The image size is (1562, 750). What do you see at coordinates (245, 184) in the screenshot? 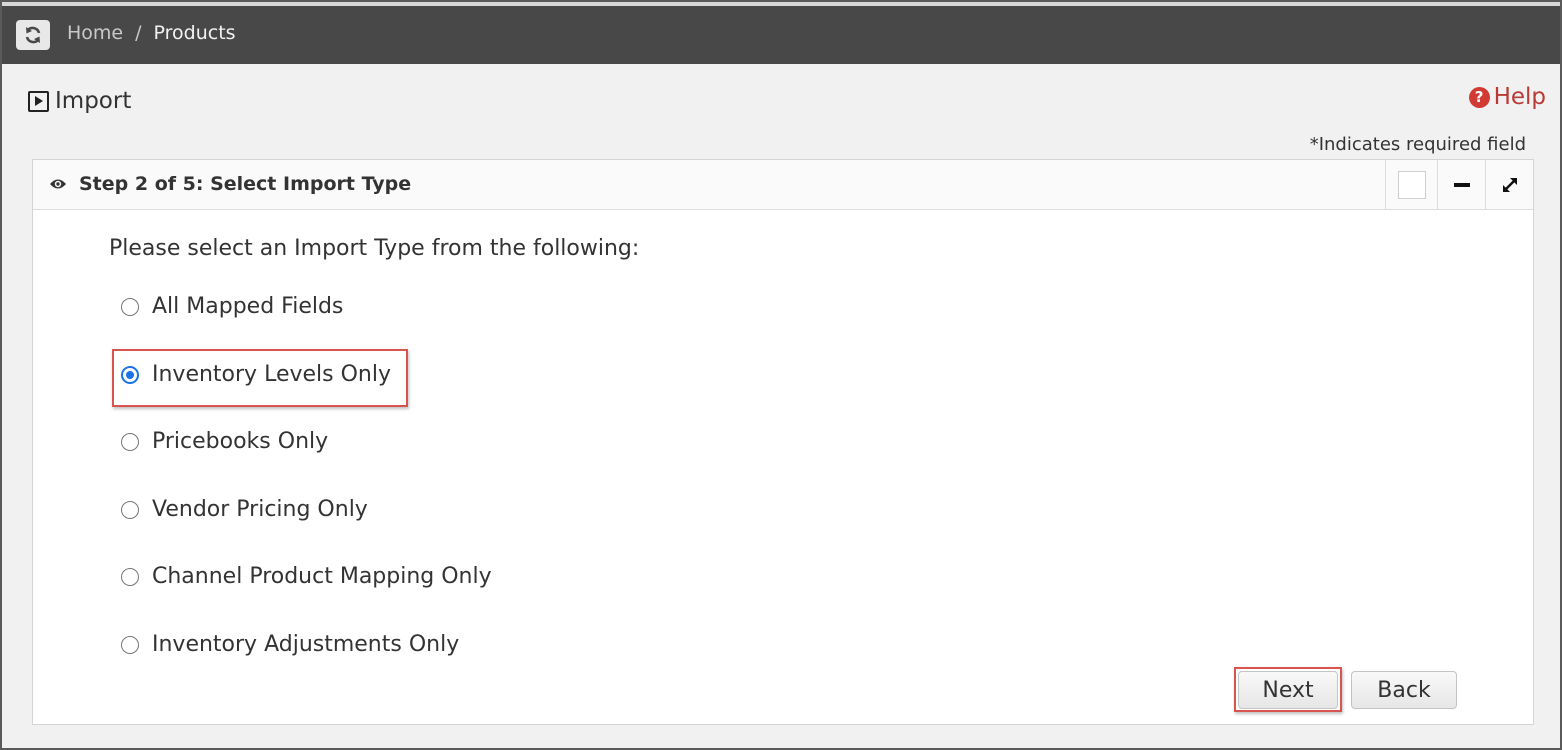
I see `panel-title: Step 2 of 5: Select Import Type` at bounding box center [245, 184].